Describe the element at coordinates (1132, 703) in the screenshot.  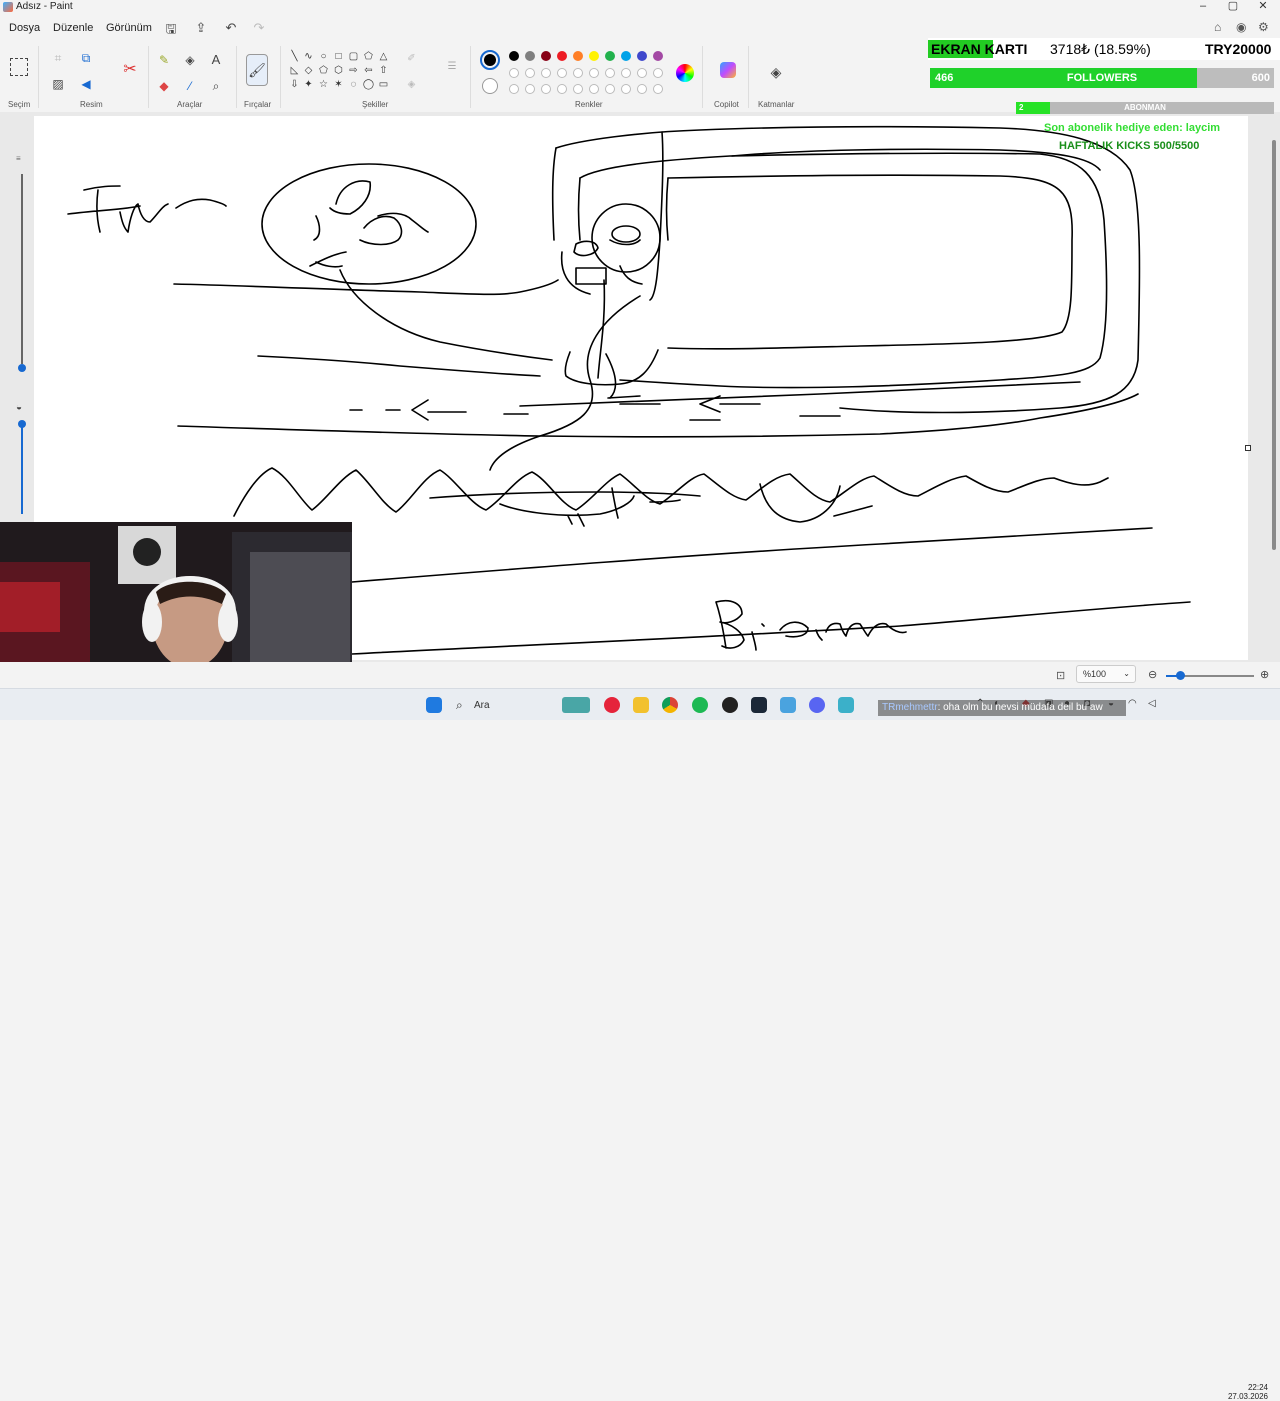
I see `wifi-icon: ◠` at that location.